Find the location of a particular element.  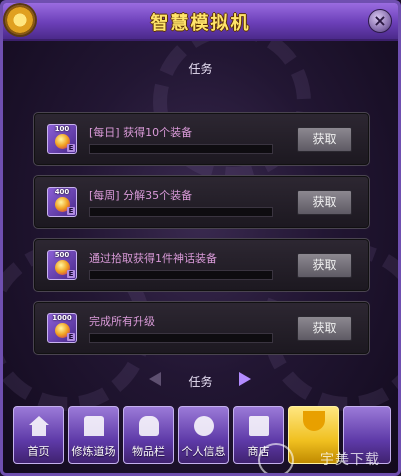

task-row: 500 E 通过拾取获得1件神话装备 获取 is located at coordinates (201, 265).